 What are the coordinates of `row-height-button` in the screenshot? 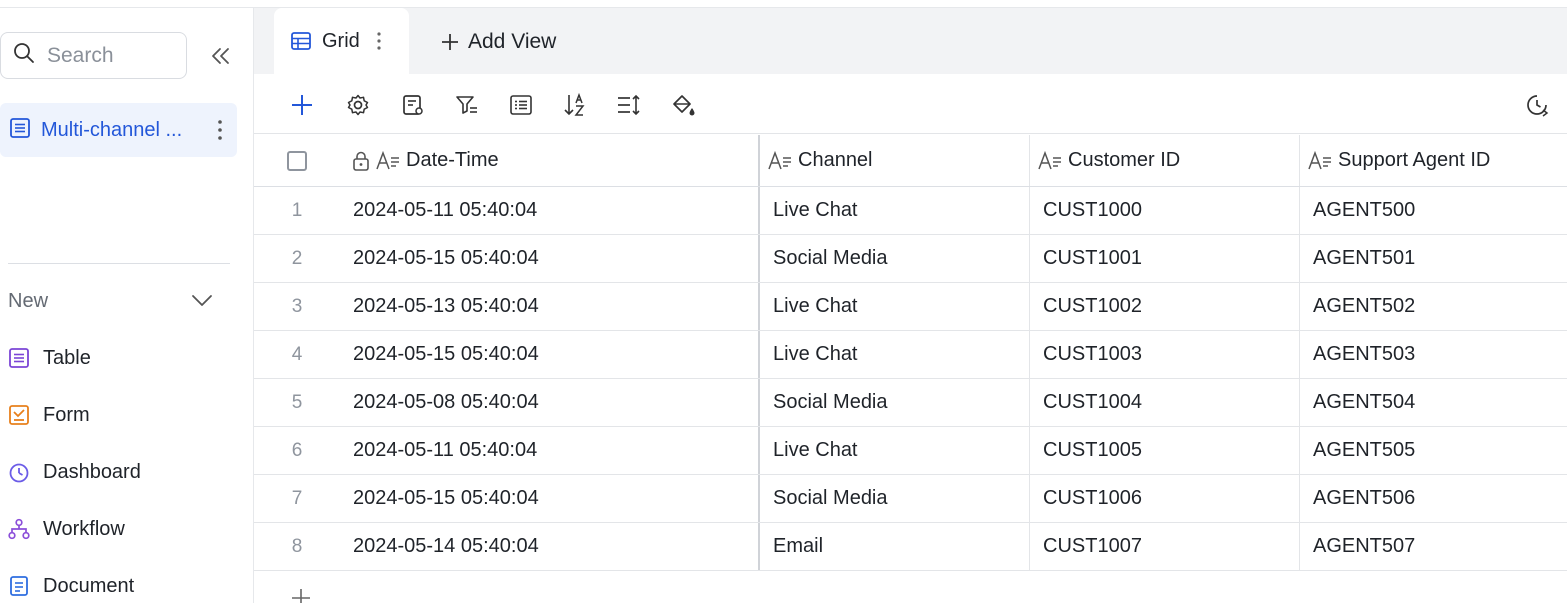 It's located at (629, 105).